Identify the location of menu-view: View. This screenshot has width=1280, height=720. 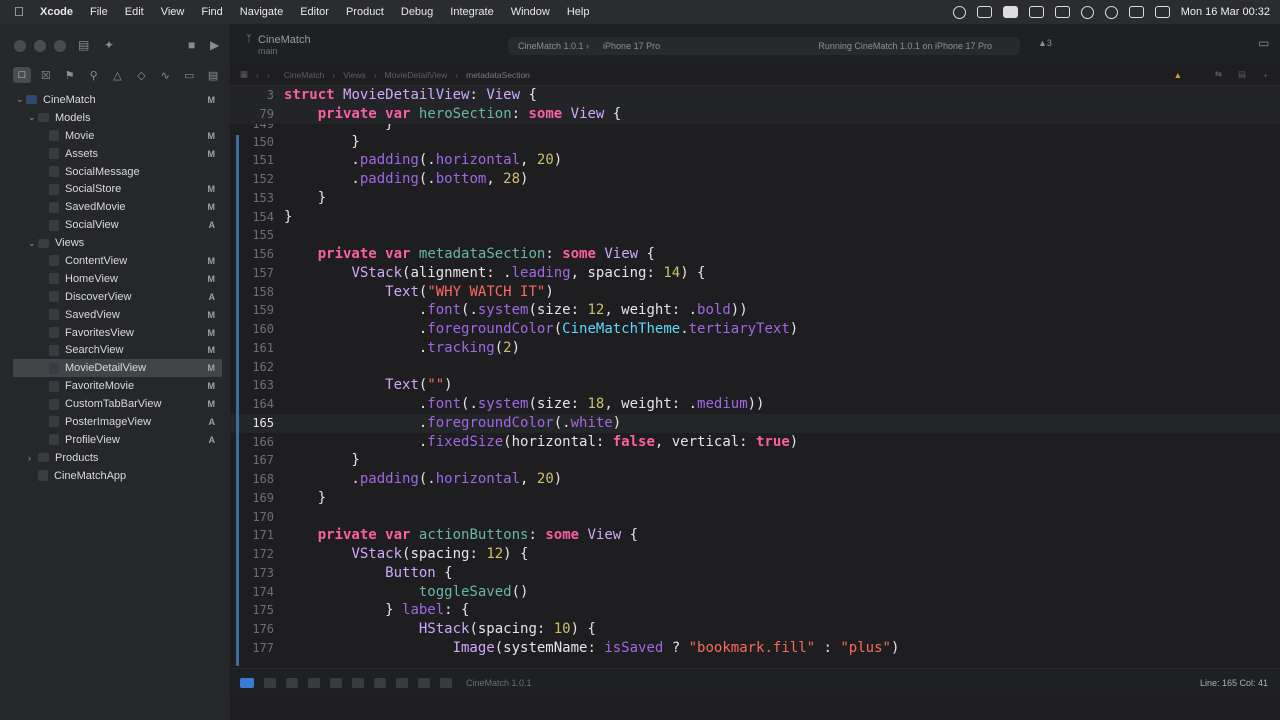
(173, 12).